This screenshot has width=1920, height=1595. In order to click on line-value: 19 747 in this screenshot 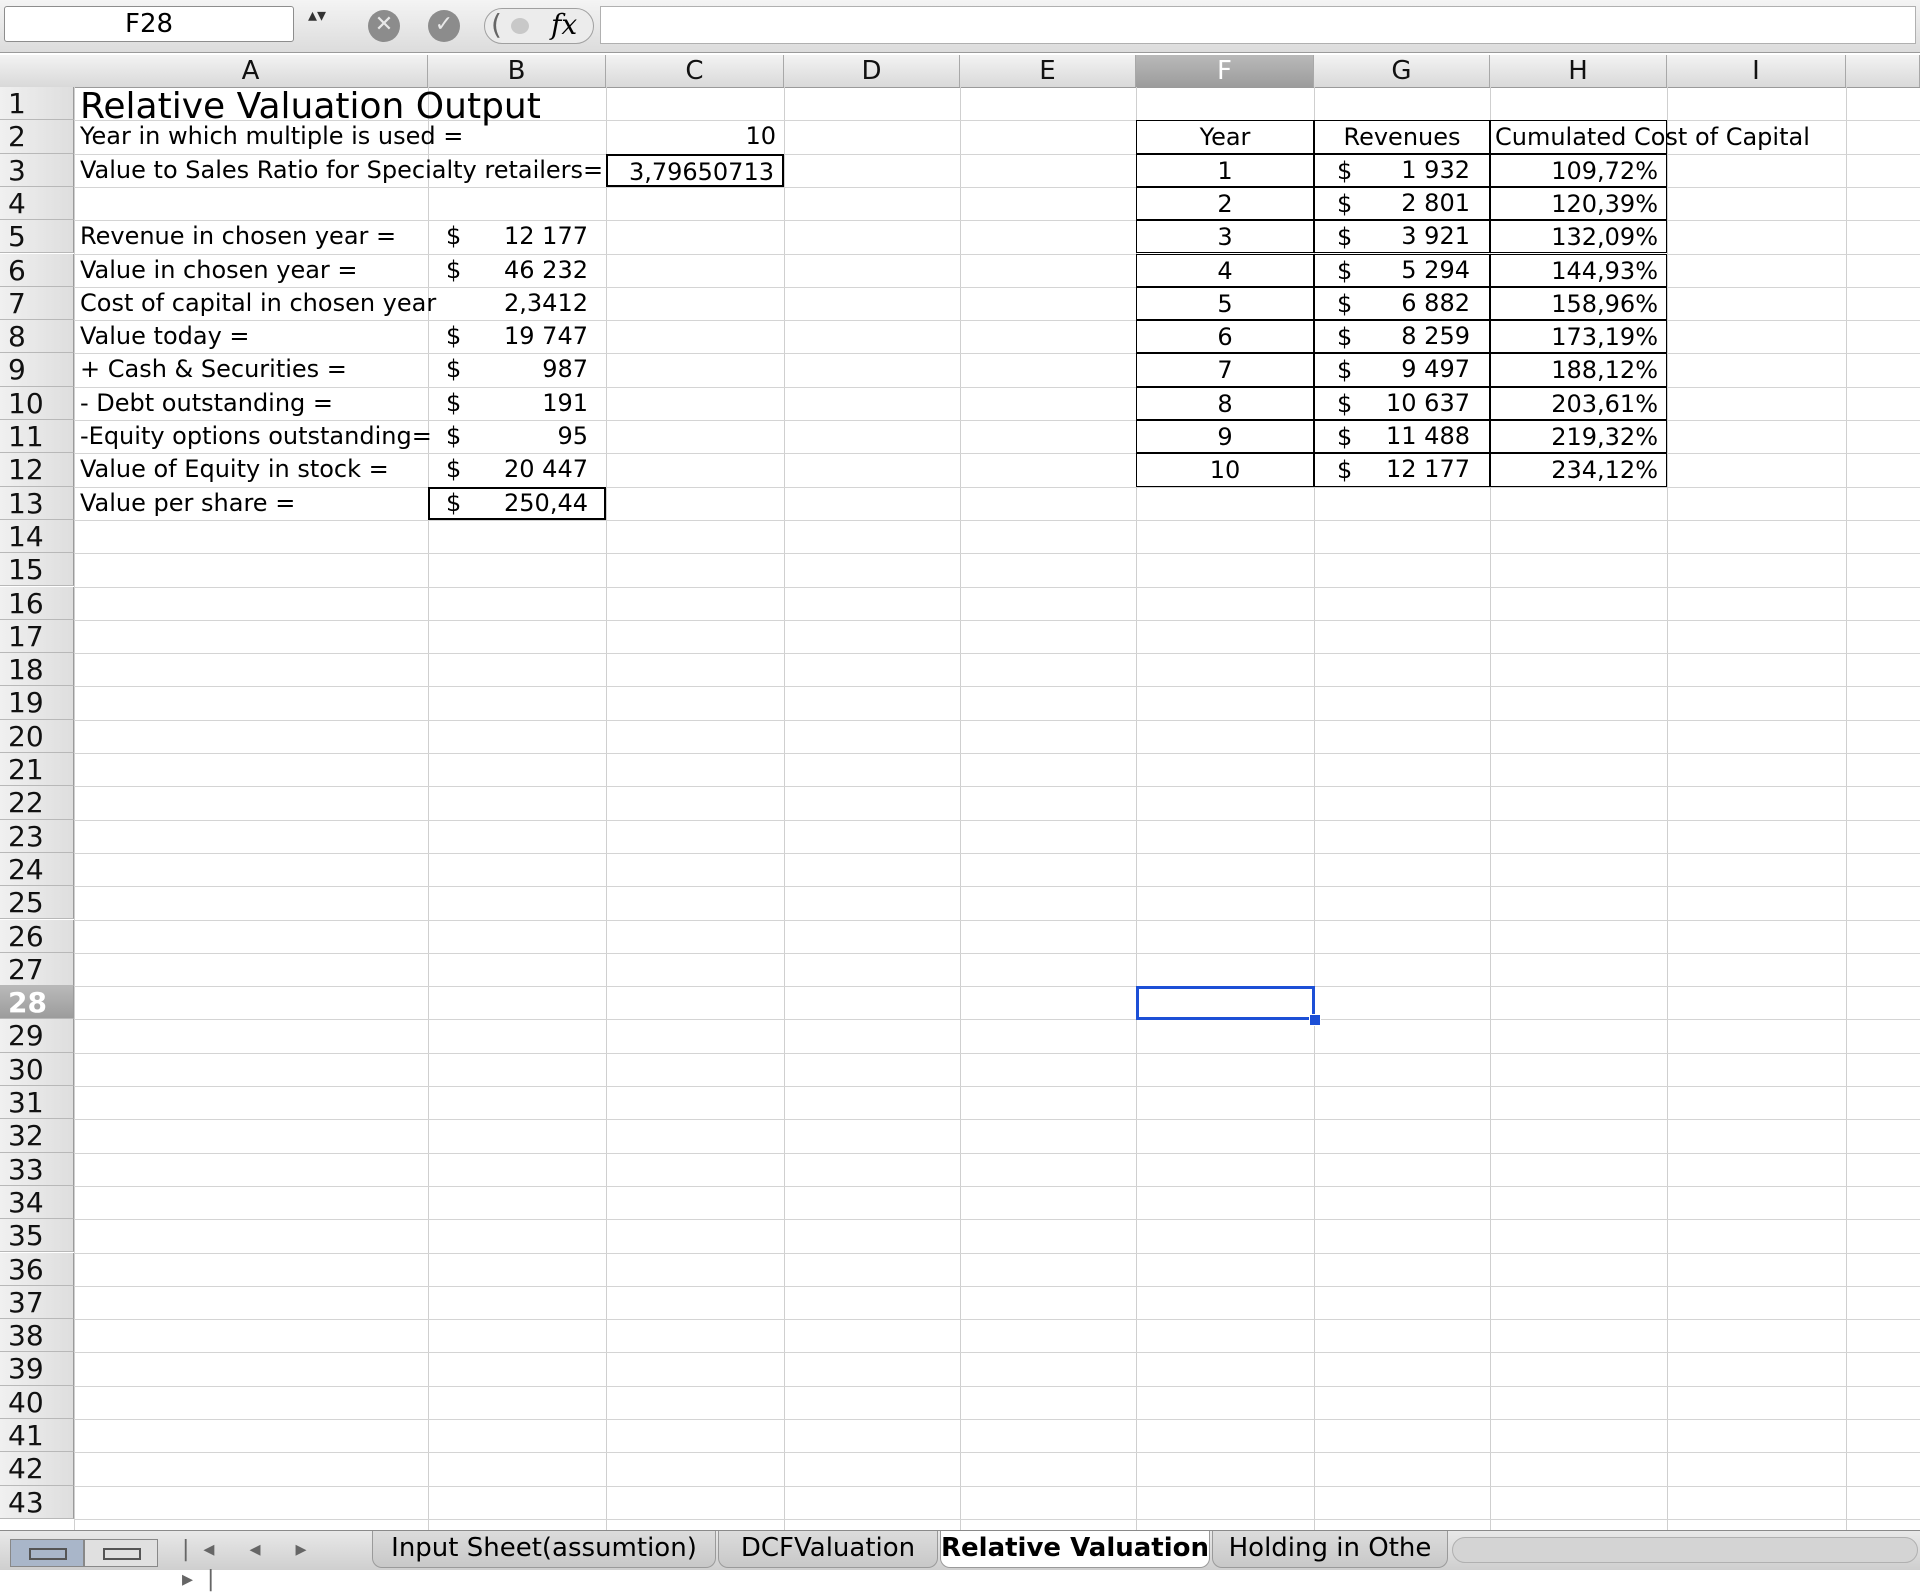, I will do `click(517, 336)`.